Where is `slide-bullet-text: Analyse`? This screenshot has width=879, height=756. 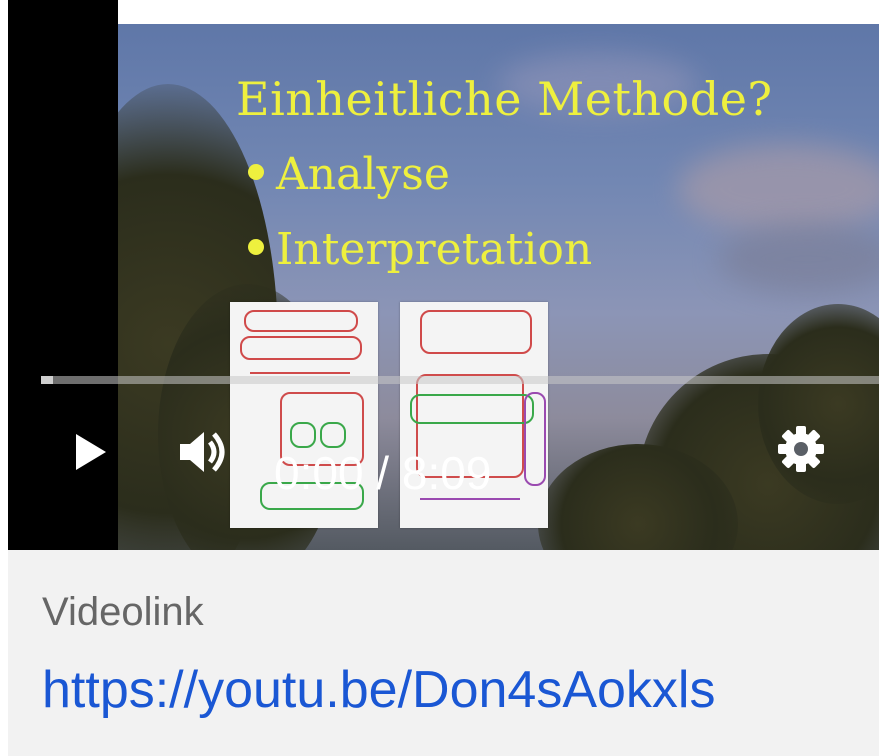
slide-bullet-text: Analyse is located at coordinates (363, 174).